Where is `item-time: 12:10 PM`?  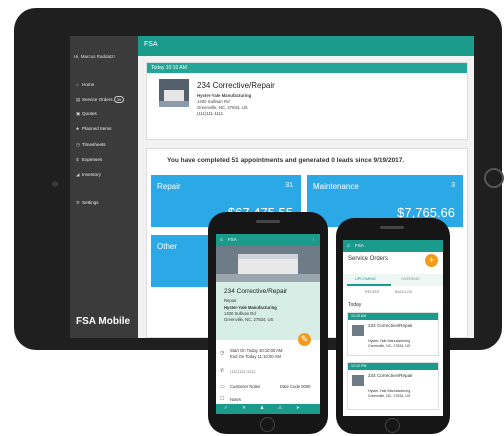 item-time: 12:10 PM is located at coordinates (393, 366).